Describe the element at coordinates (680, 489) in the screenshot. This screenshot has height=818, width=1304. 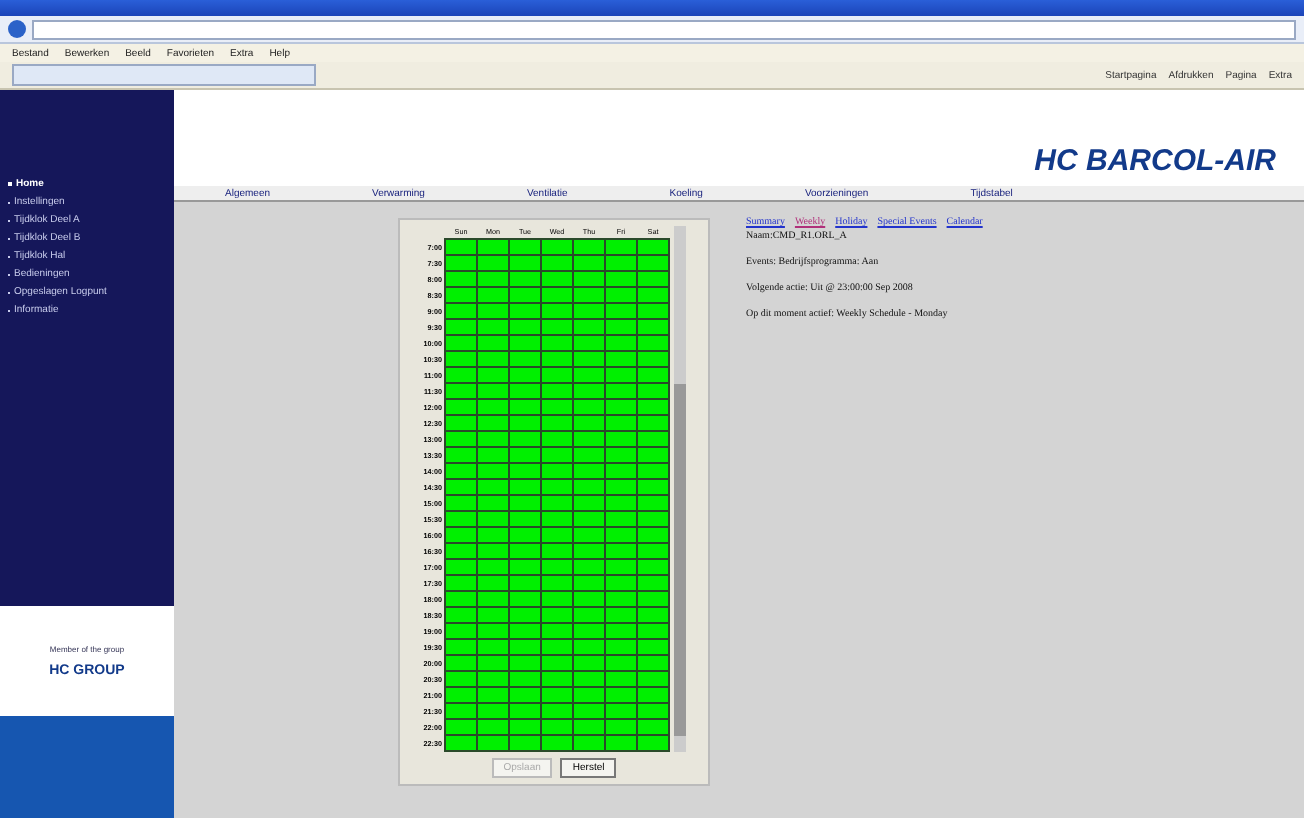
I see `scrollbar` at that location.